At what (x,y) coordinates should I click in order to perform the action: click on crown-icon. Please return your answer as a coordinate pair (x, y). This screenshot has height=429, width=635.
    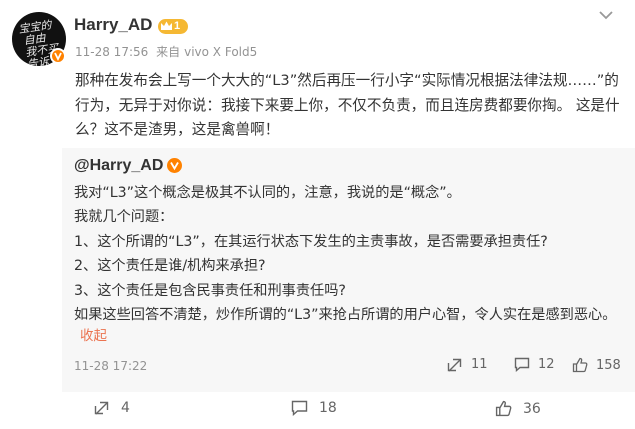
    Looking at the image, I should click on (166, 25).